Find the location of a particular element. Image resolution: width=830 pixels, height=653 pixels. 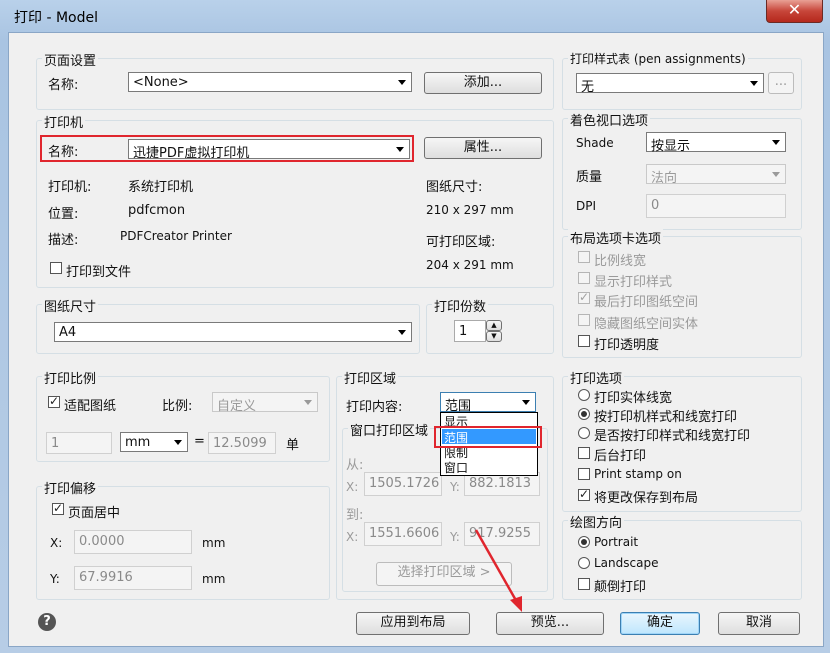

plot-styles-label: 显示打印样式 is located at coordinates (633, 282).